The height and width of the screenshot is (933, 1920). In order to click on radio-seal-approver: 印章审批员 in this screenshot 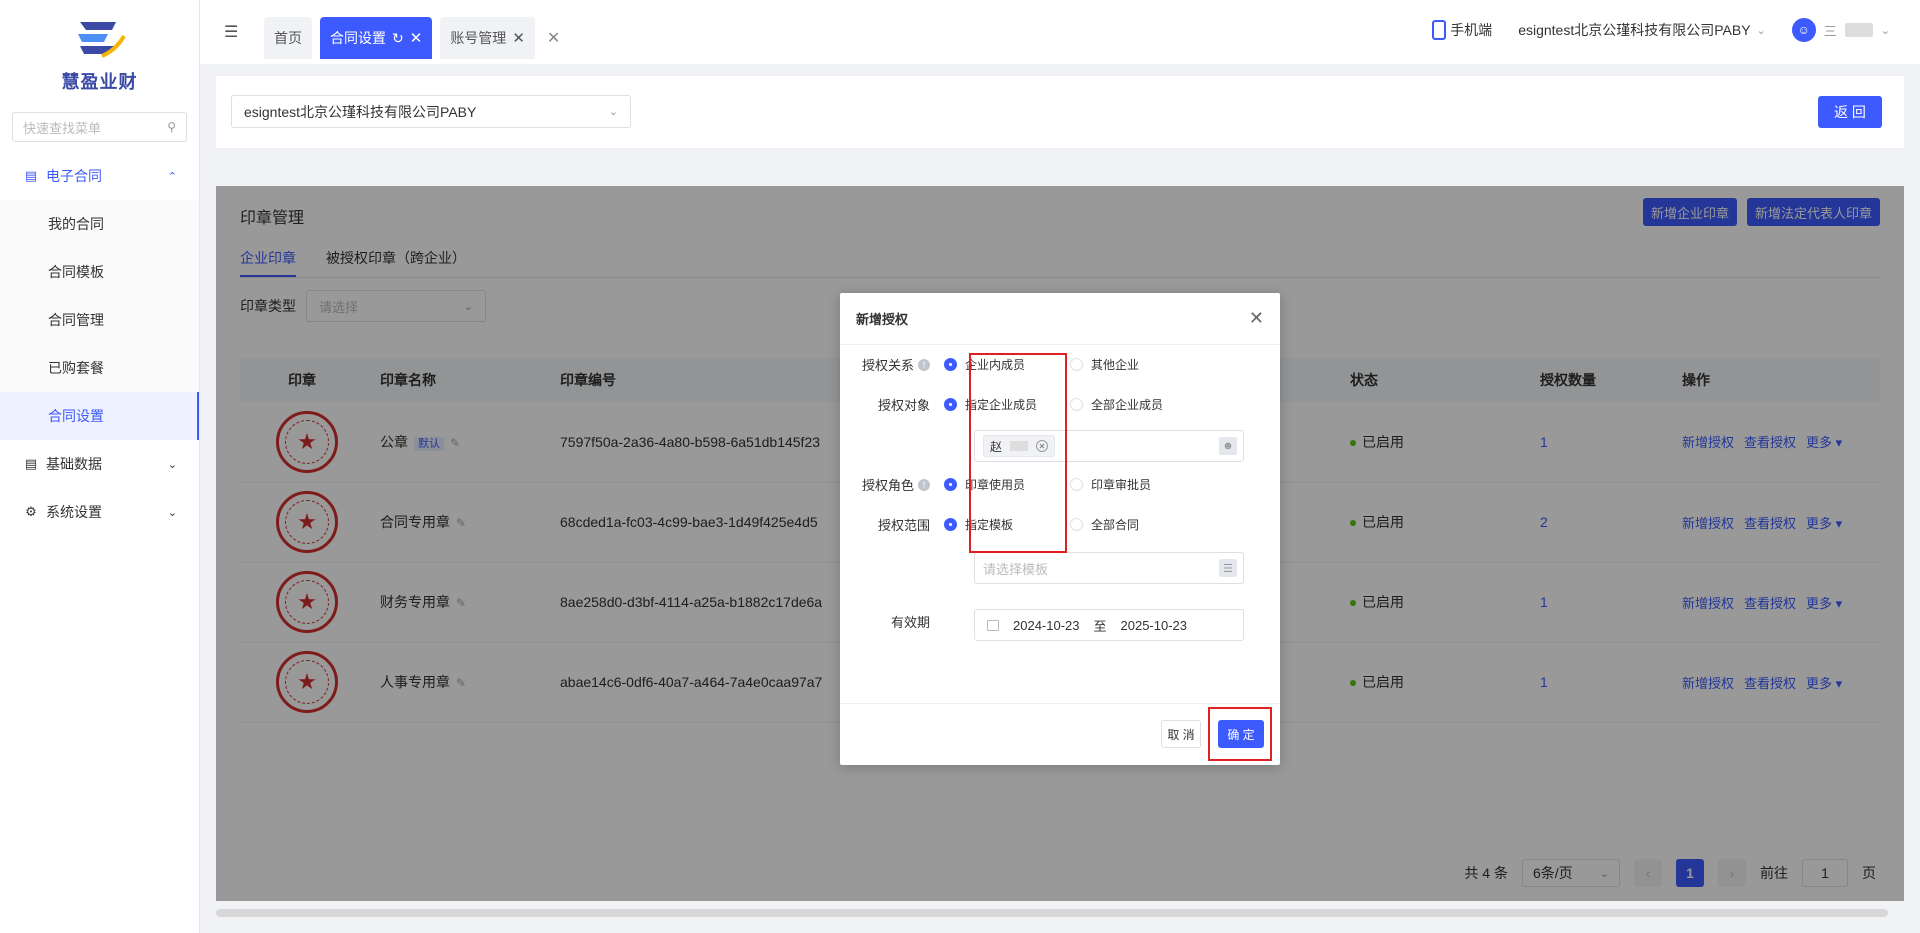, I will do `click(1133, 484)`.